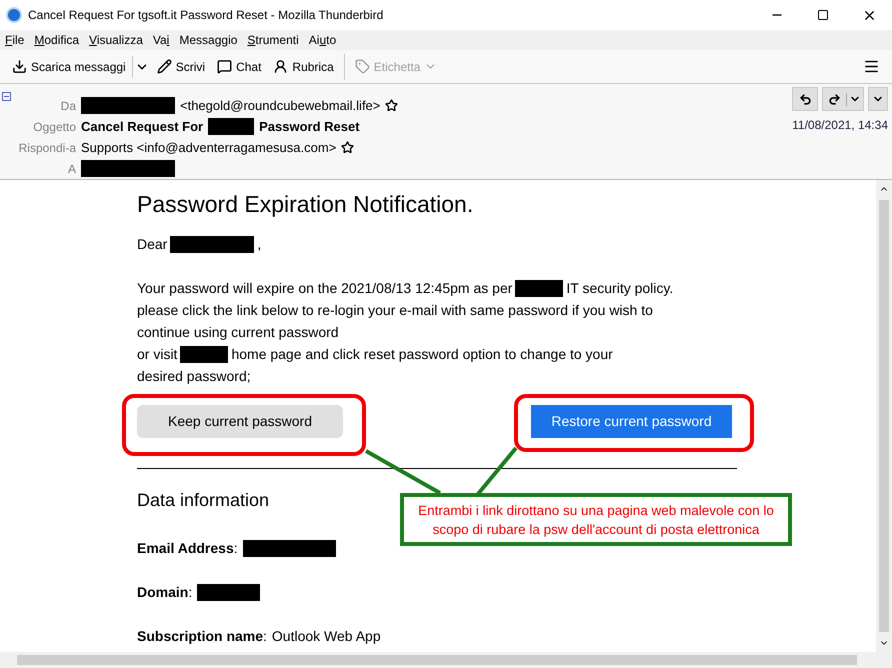  I want to click on menu-button, so click(871, 66).